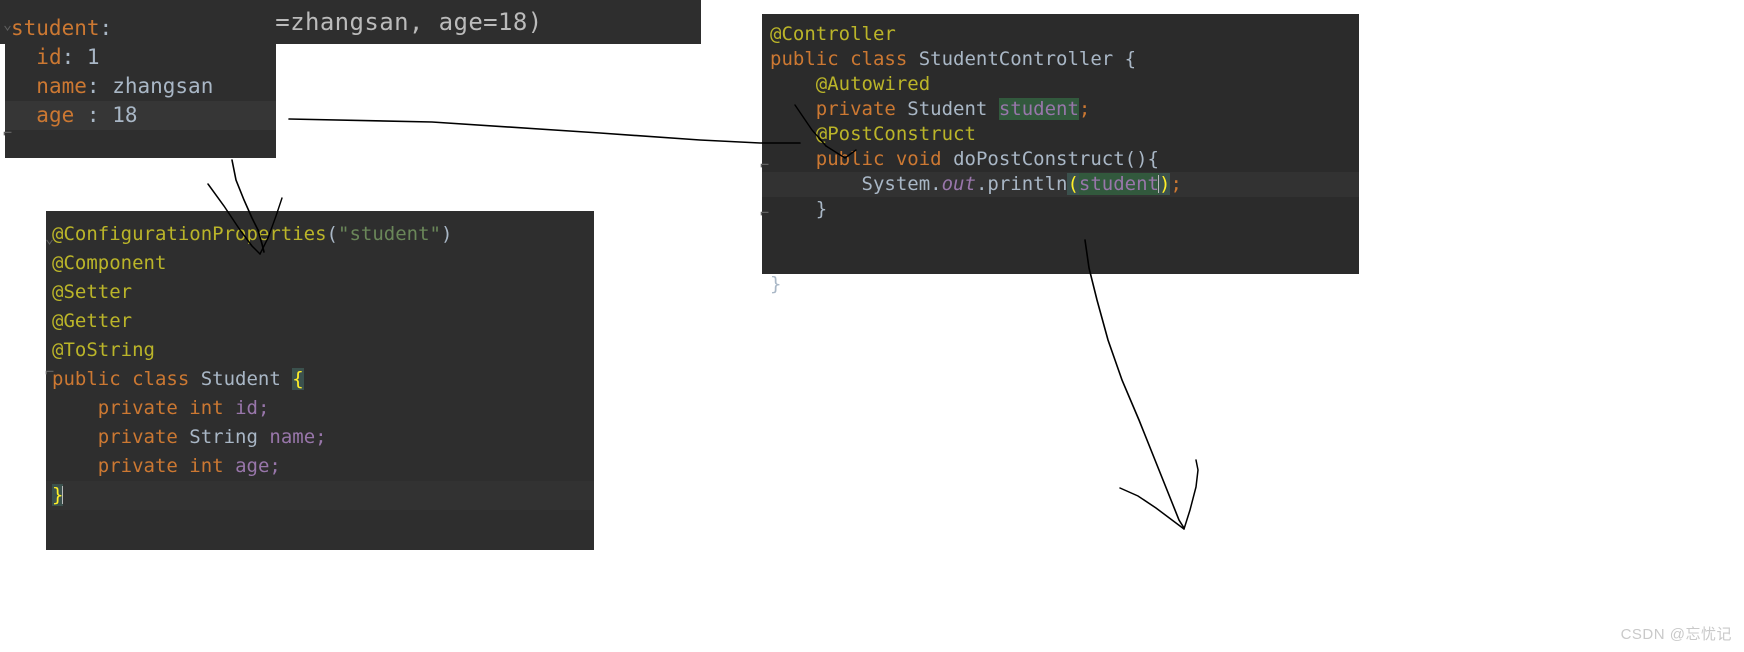 The height and width of the screenshot is (652, 1744). Describe the element at coordinates (1060, 34) in the screenshot. I see `code-line-controller-annotation: @Controller` at that location.